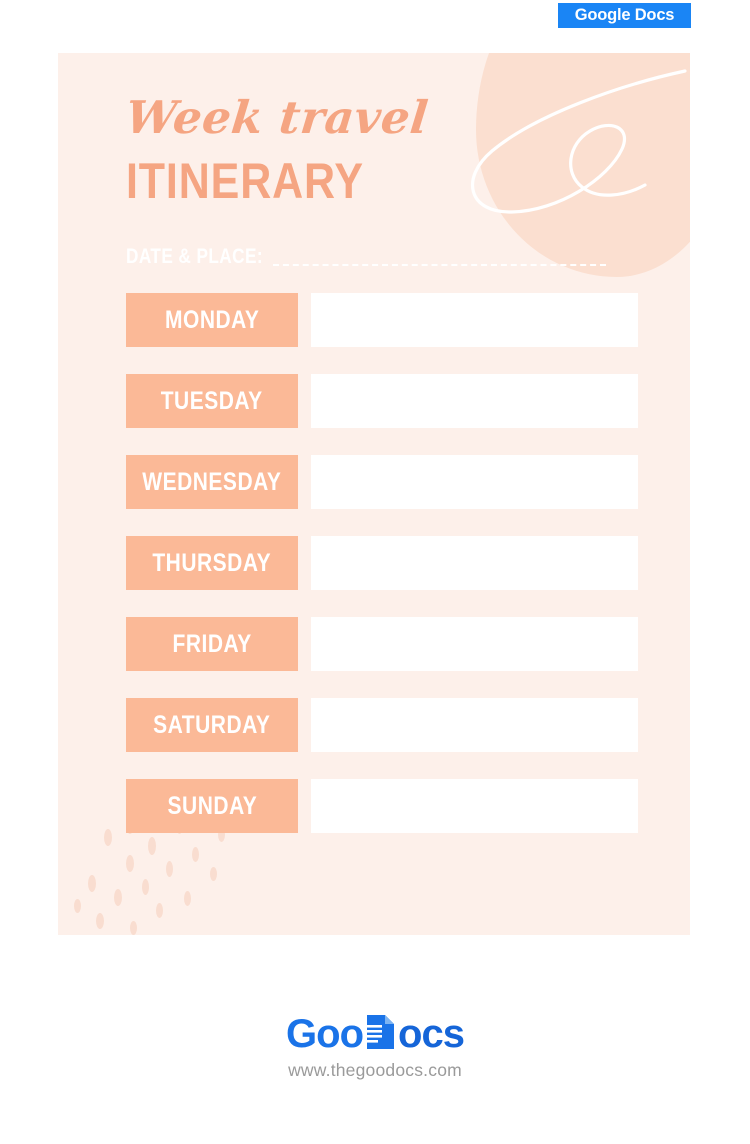 Image resolution: width=750 pixels, height=1144 pixels. I want to click on footer: Goo ocs www.thegoodocs.com, so click(375, 1046).